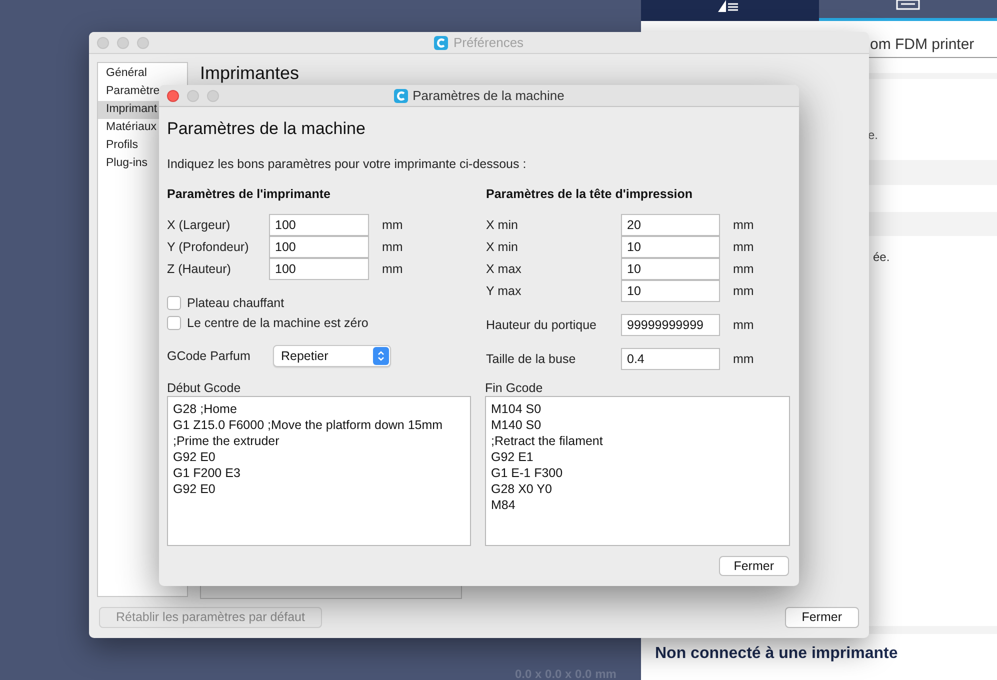  I want to click on field-label: Y max, so click(504, 291).